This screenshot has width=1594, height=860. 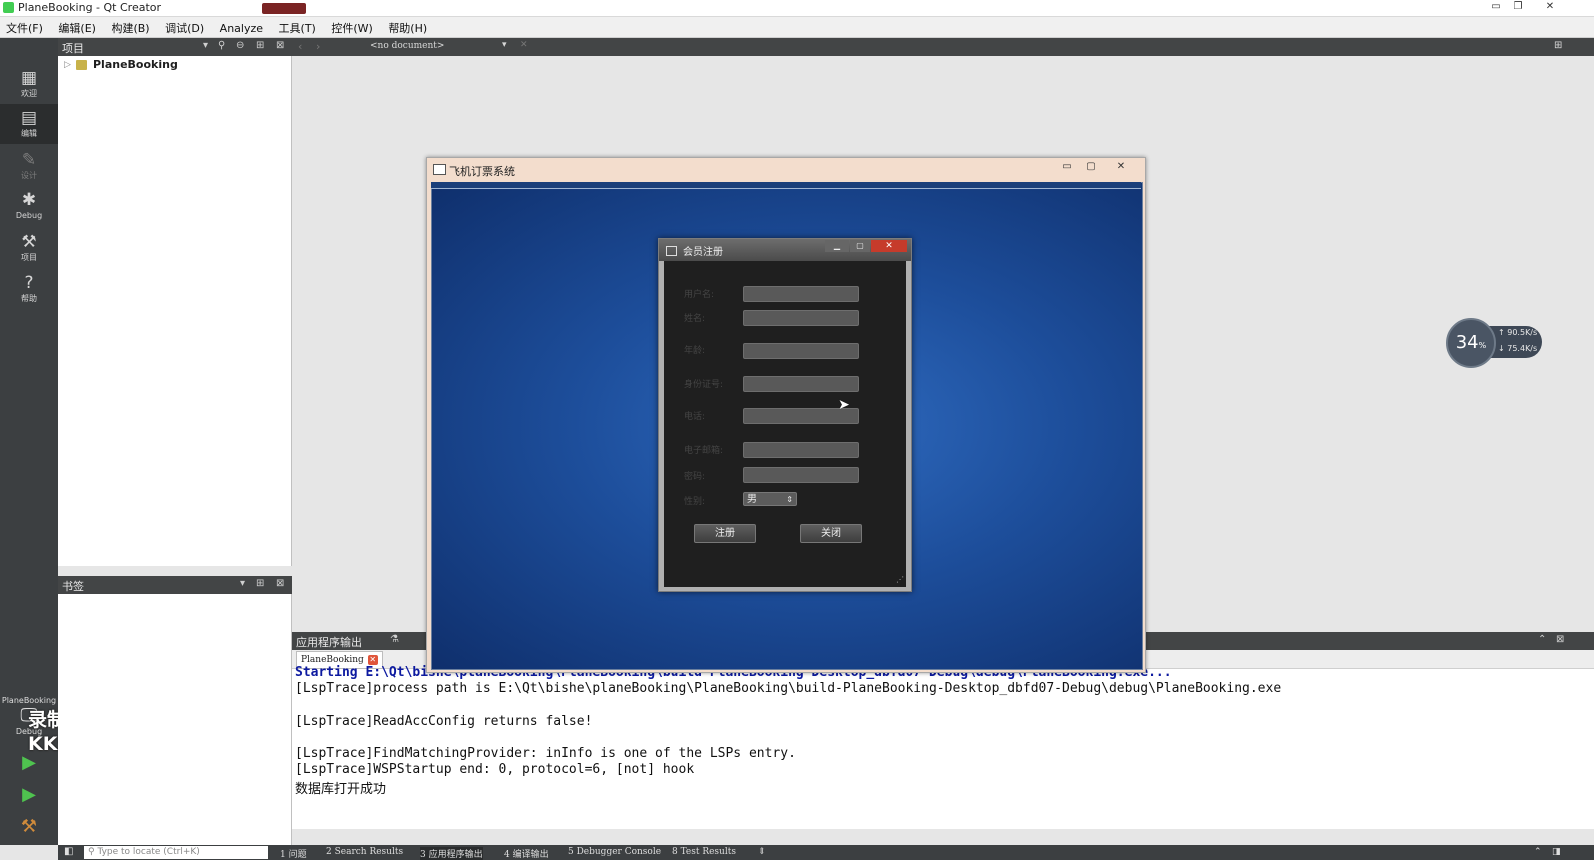 What do you see at coordinates (91, 852) in the screenshot?
I see `search-icon: ⚲` at bounding box center [91, 852].